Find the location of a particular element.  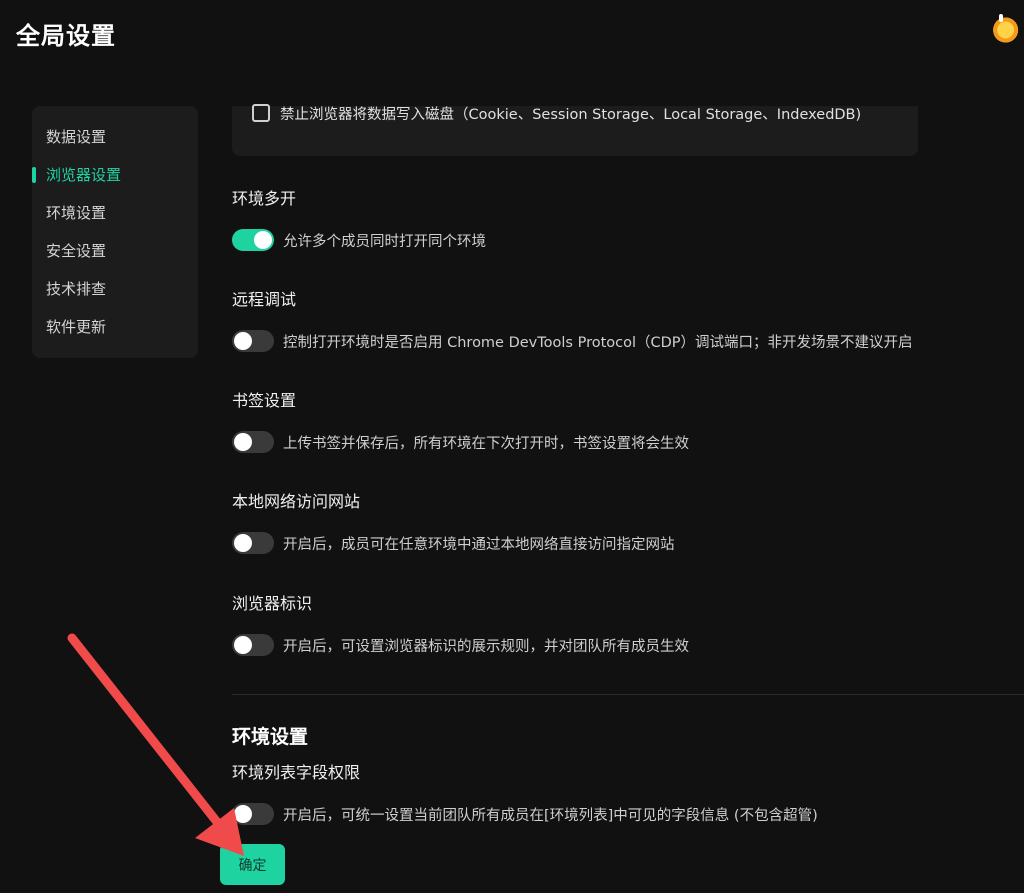

sidebar-item-update: 软件更新 is located at coordinates (115, 327).